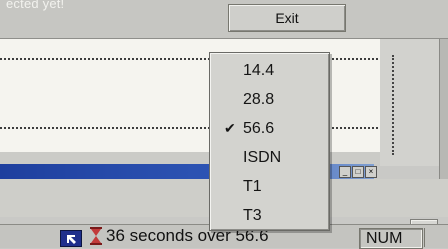 This screenshot has height=249, width=448. What do you see at coordinates (259, 128) in the screenshot?
I see `menu-item-label: 56.6` at bounding box center [259, 128].